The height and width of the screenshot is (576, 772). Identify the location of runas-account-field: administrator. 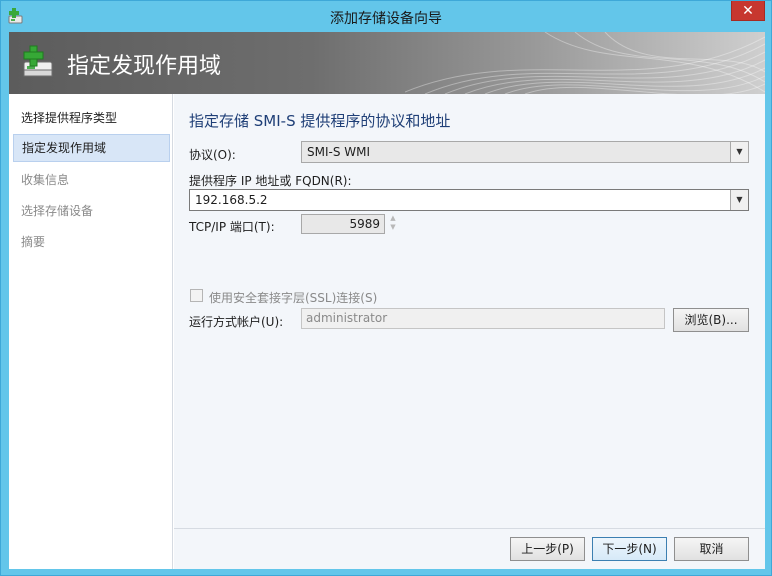
(483, 318).